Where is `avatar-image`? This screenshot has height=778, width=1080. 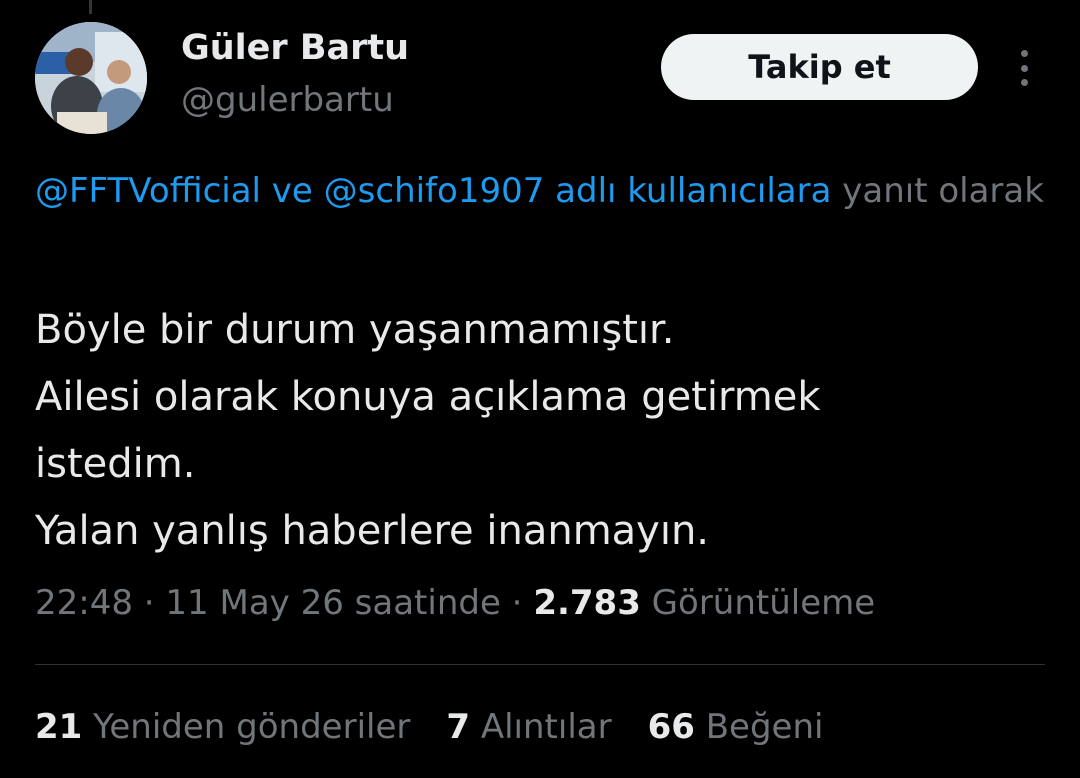
avatar-image is located at coordinates (91, 78).